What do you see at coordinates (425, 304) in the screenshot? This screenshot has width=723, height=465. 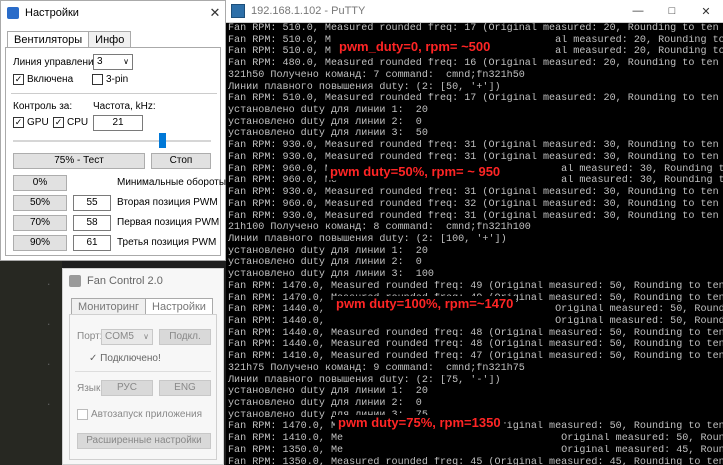 I see `annotation-duty-100: pwm duty=100%, rpm=~1470` at bounding box center [425, 304].